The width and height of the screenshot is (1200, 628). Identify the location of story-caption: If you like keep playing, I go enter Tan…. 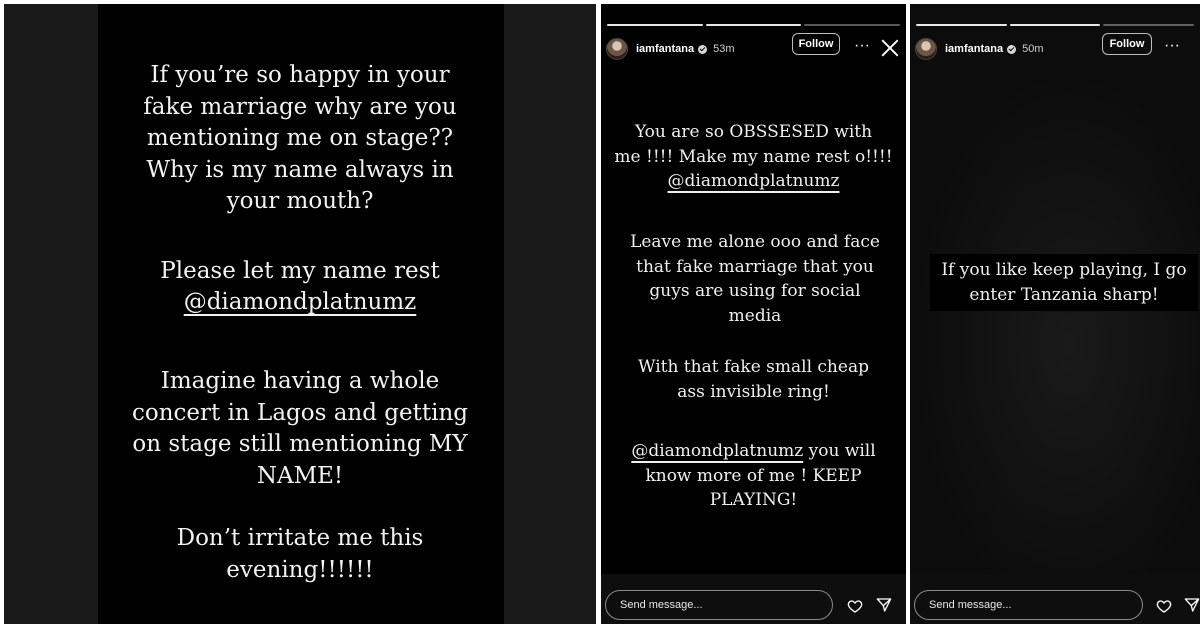
(1064, 282).